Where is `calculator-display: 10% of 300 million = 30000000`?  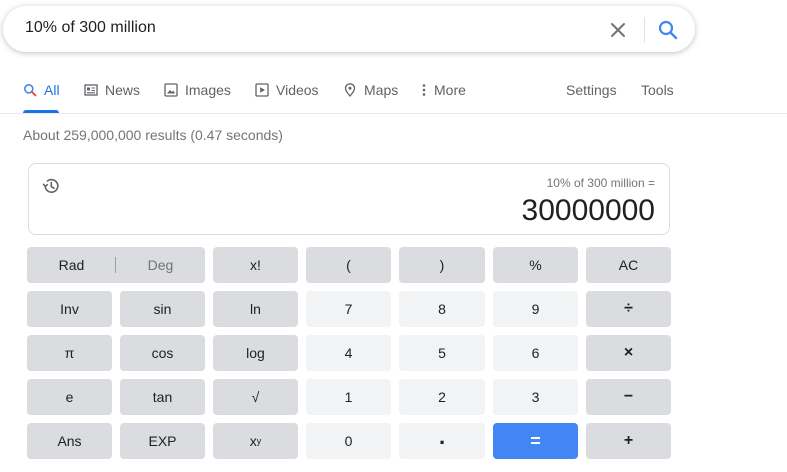 calculator-display: 10% of 300 million = 30000000 is located at coordinates (349, 199).